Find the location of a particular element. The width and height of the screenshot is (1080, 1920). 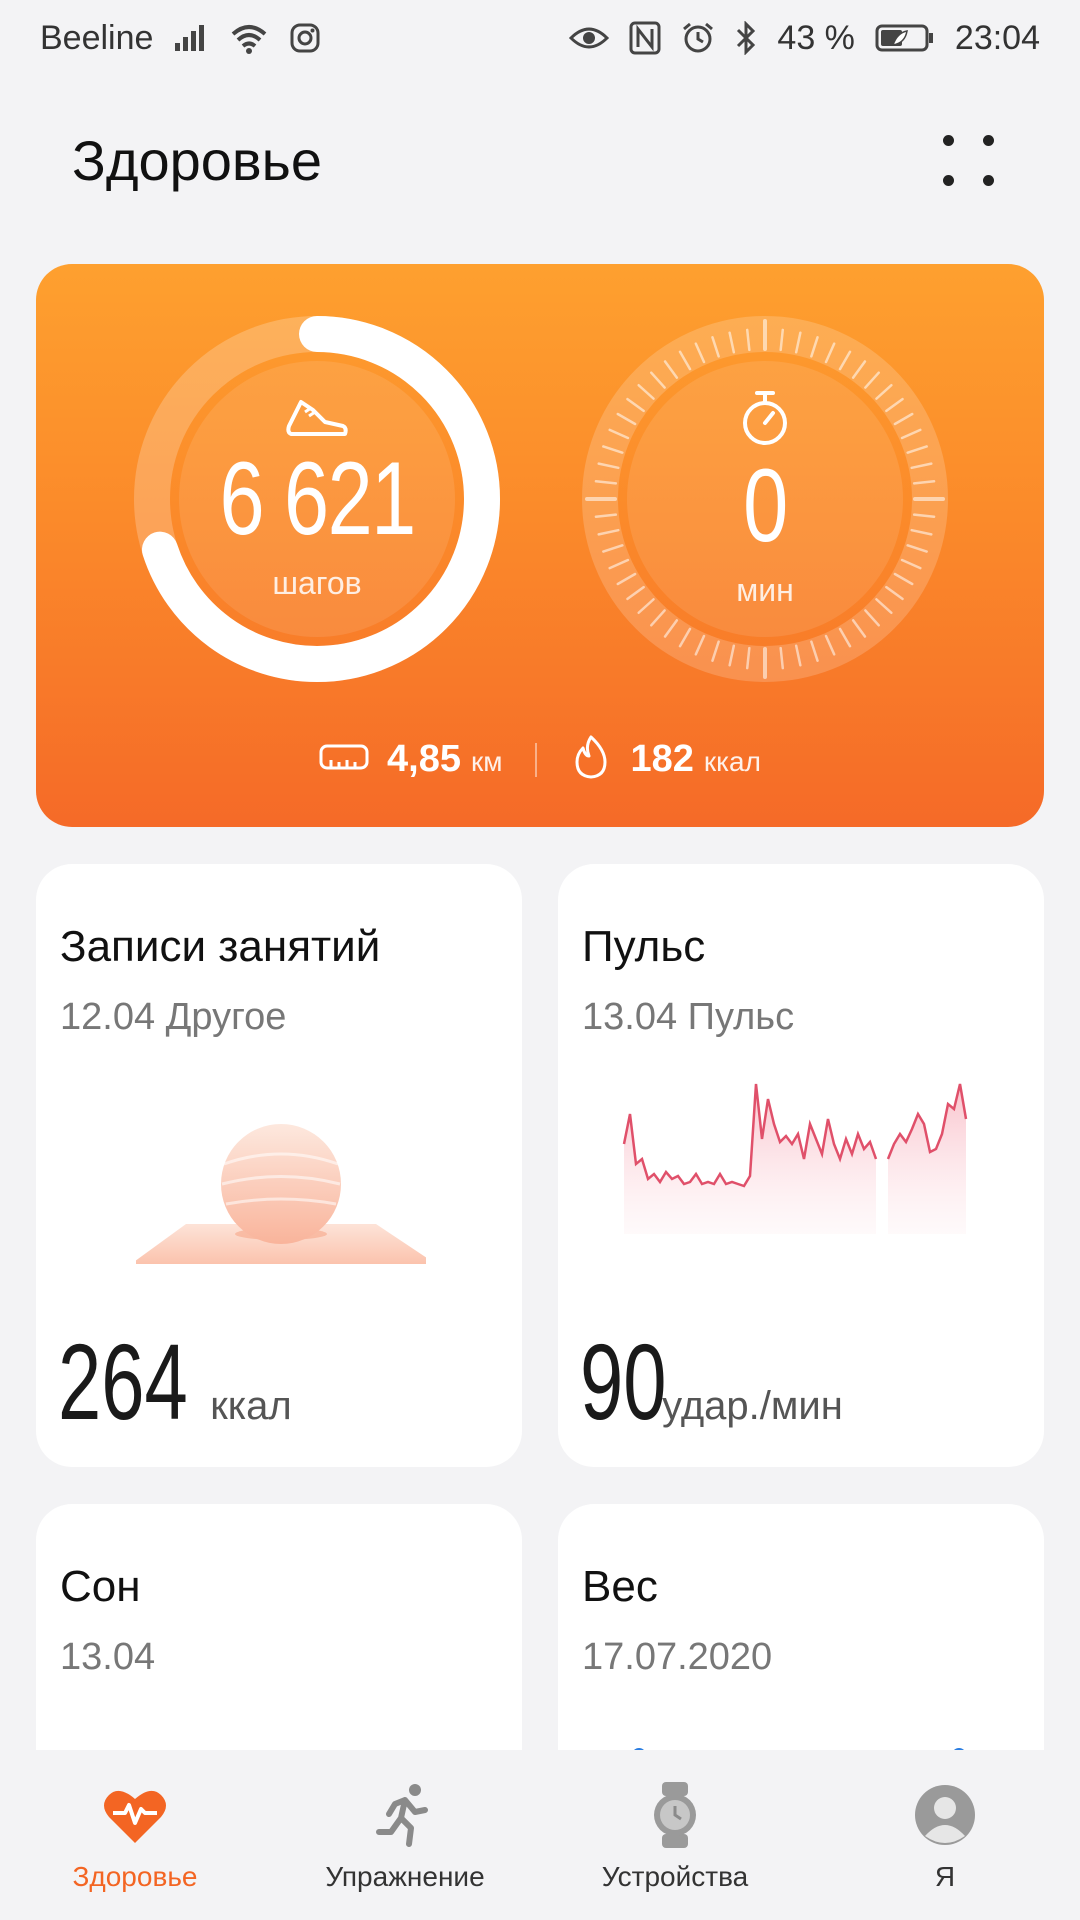

app-header: Здоровье is located at coordinates (540, 160).